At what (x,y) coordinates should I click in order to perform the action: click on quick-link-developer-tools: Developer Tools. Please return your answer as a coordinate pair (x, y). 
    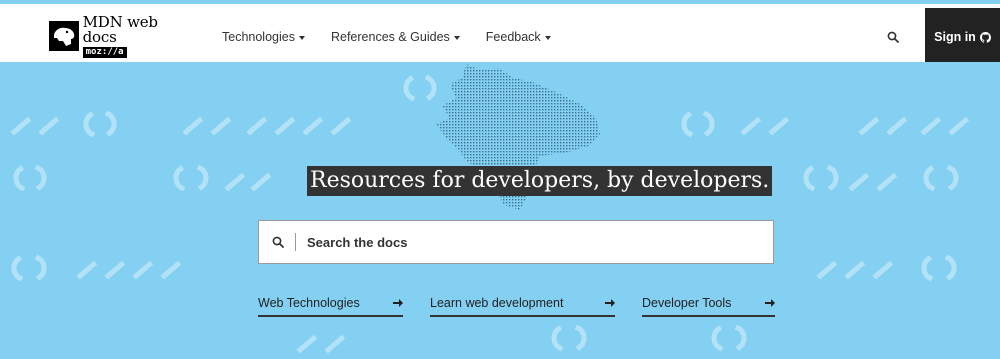
    Looking at the image, I should click on (708, 304).